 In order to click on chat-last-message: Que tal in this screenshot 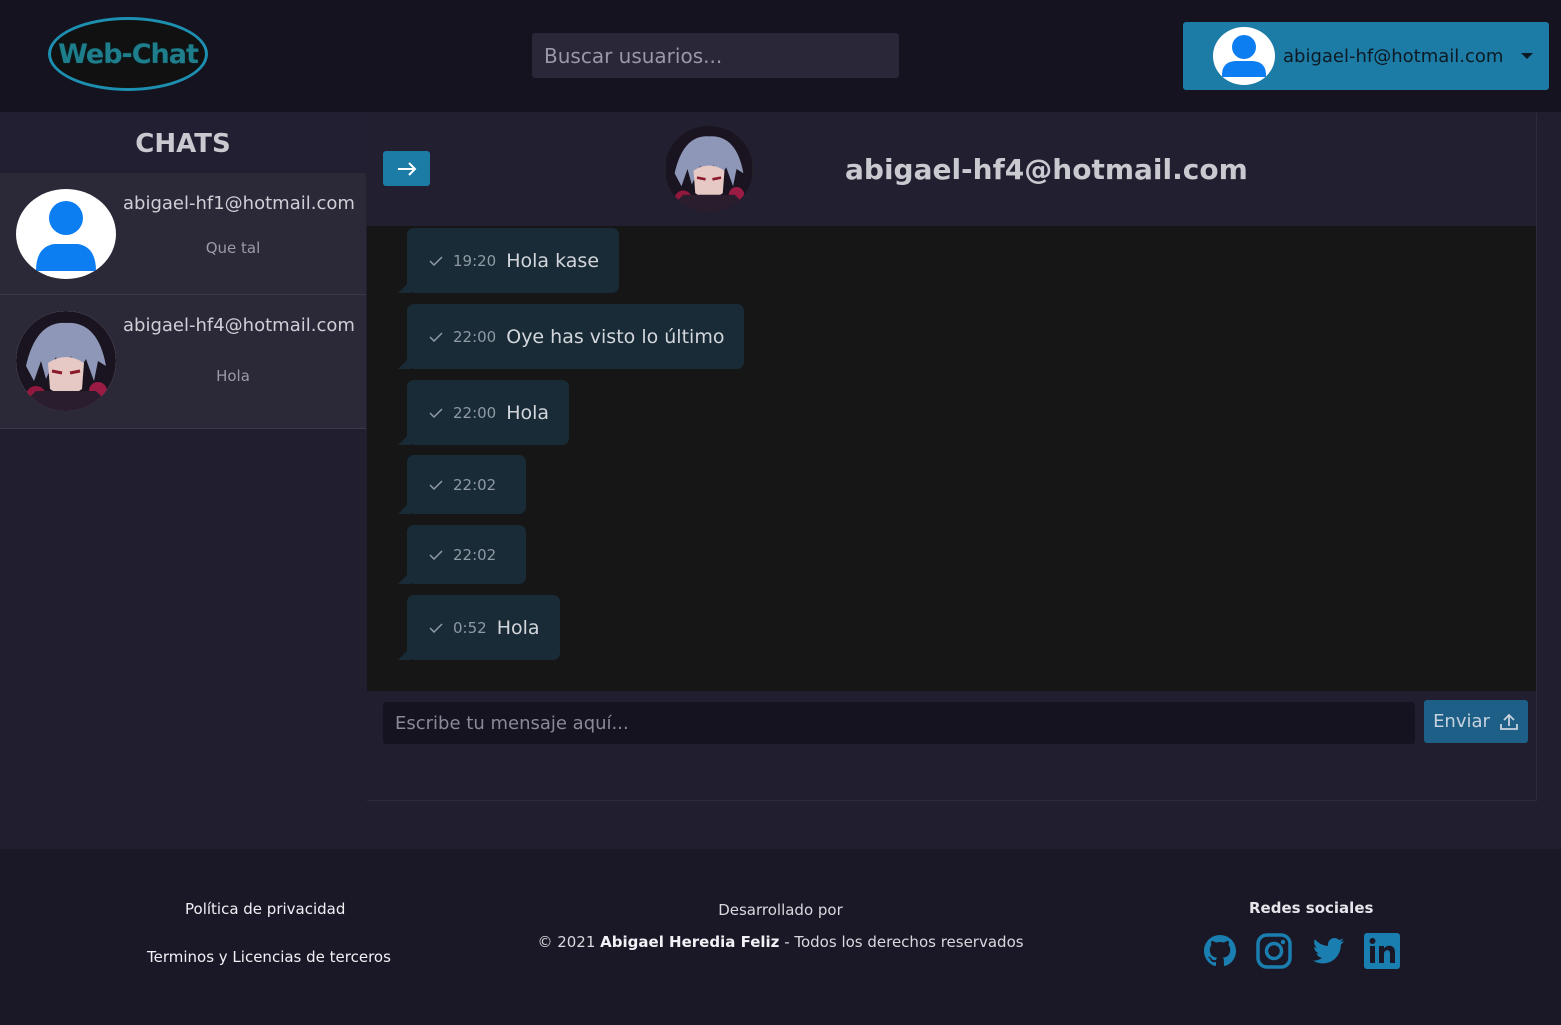, I will do `click(233, 248)`.